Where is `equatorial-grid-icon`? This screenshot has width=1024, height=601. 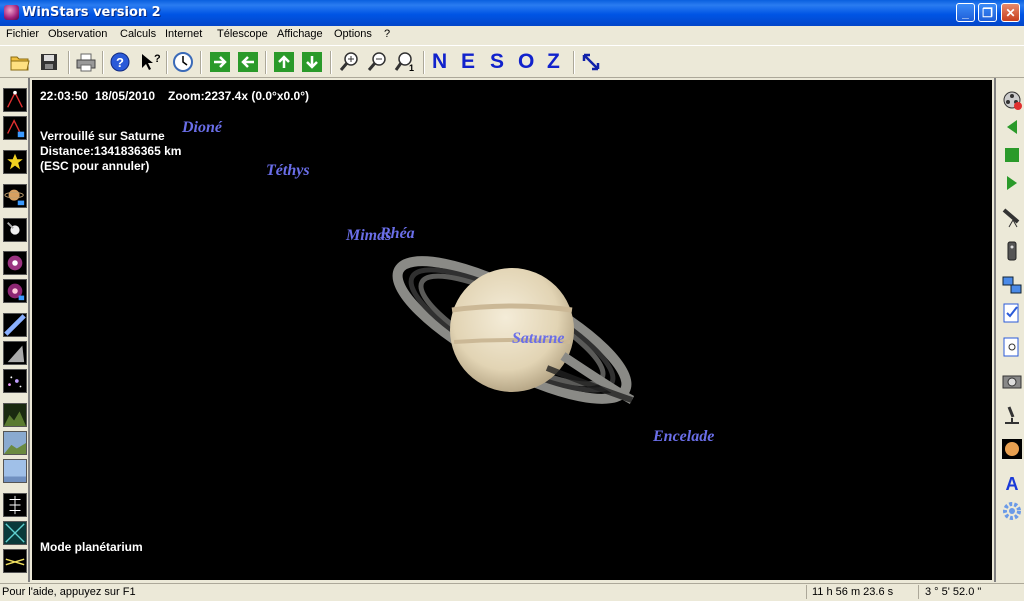 equatorial-grid-icon is located at coordinates (15, 533).